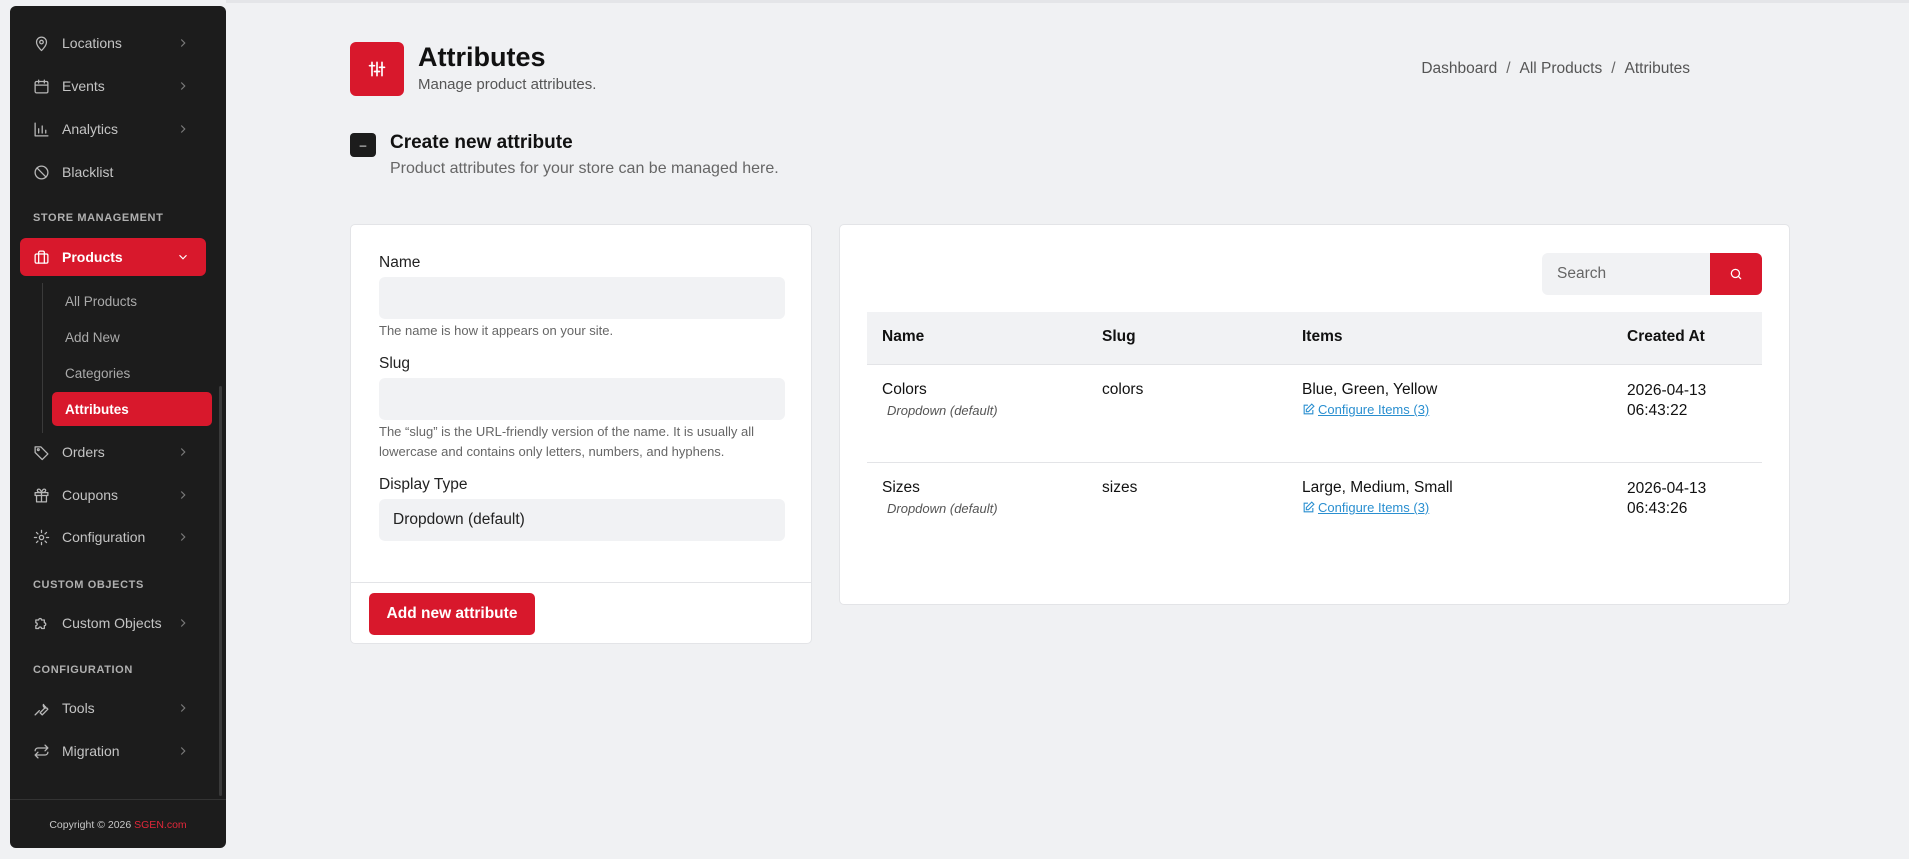 The image size is (1909, 859). I want to click on sidebar-item-configuration: Configuration, so click(113, 537).